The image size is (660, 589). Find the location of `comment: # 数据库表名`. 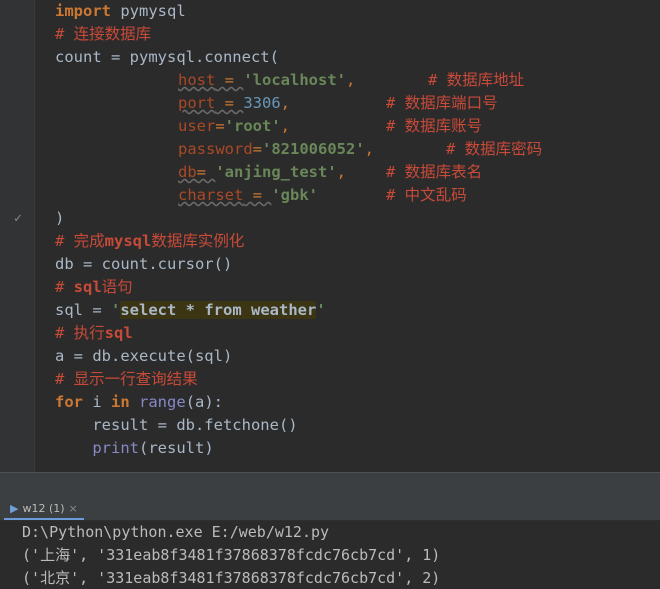

comment: # 数据库表名 is located at coordinates (434, 172).